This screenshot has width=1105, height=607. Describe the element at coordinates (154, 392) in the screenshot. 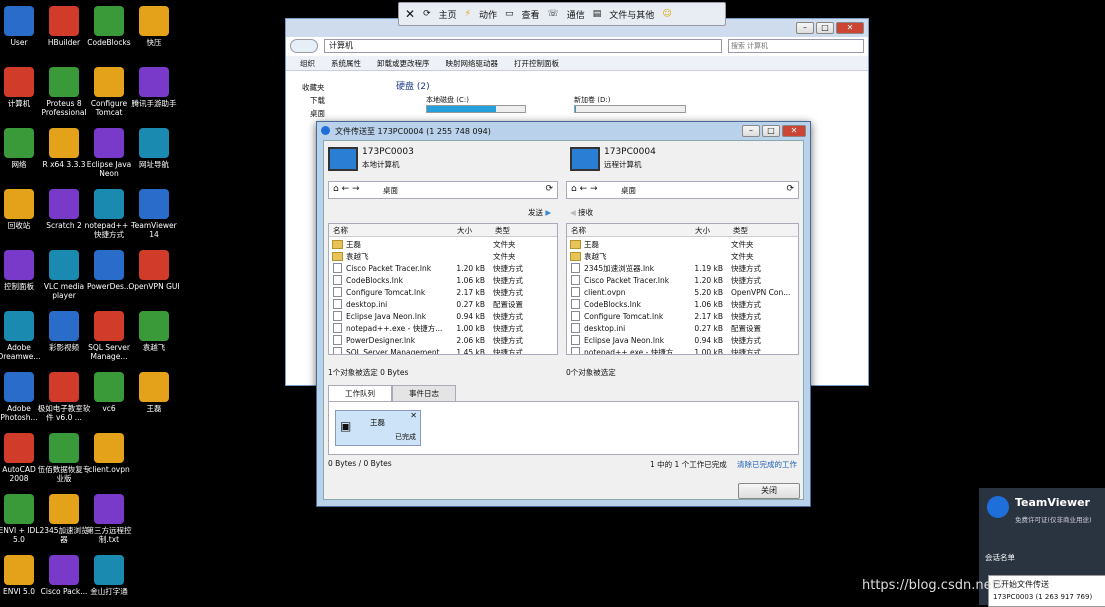

I see `desktop-icon: 王磊` at that location.